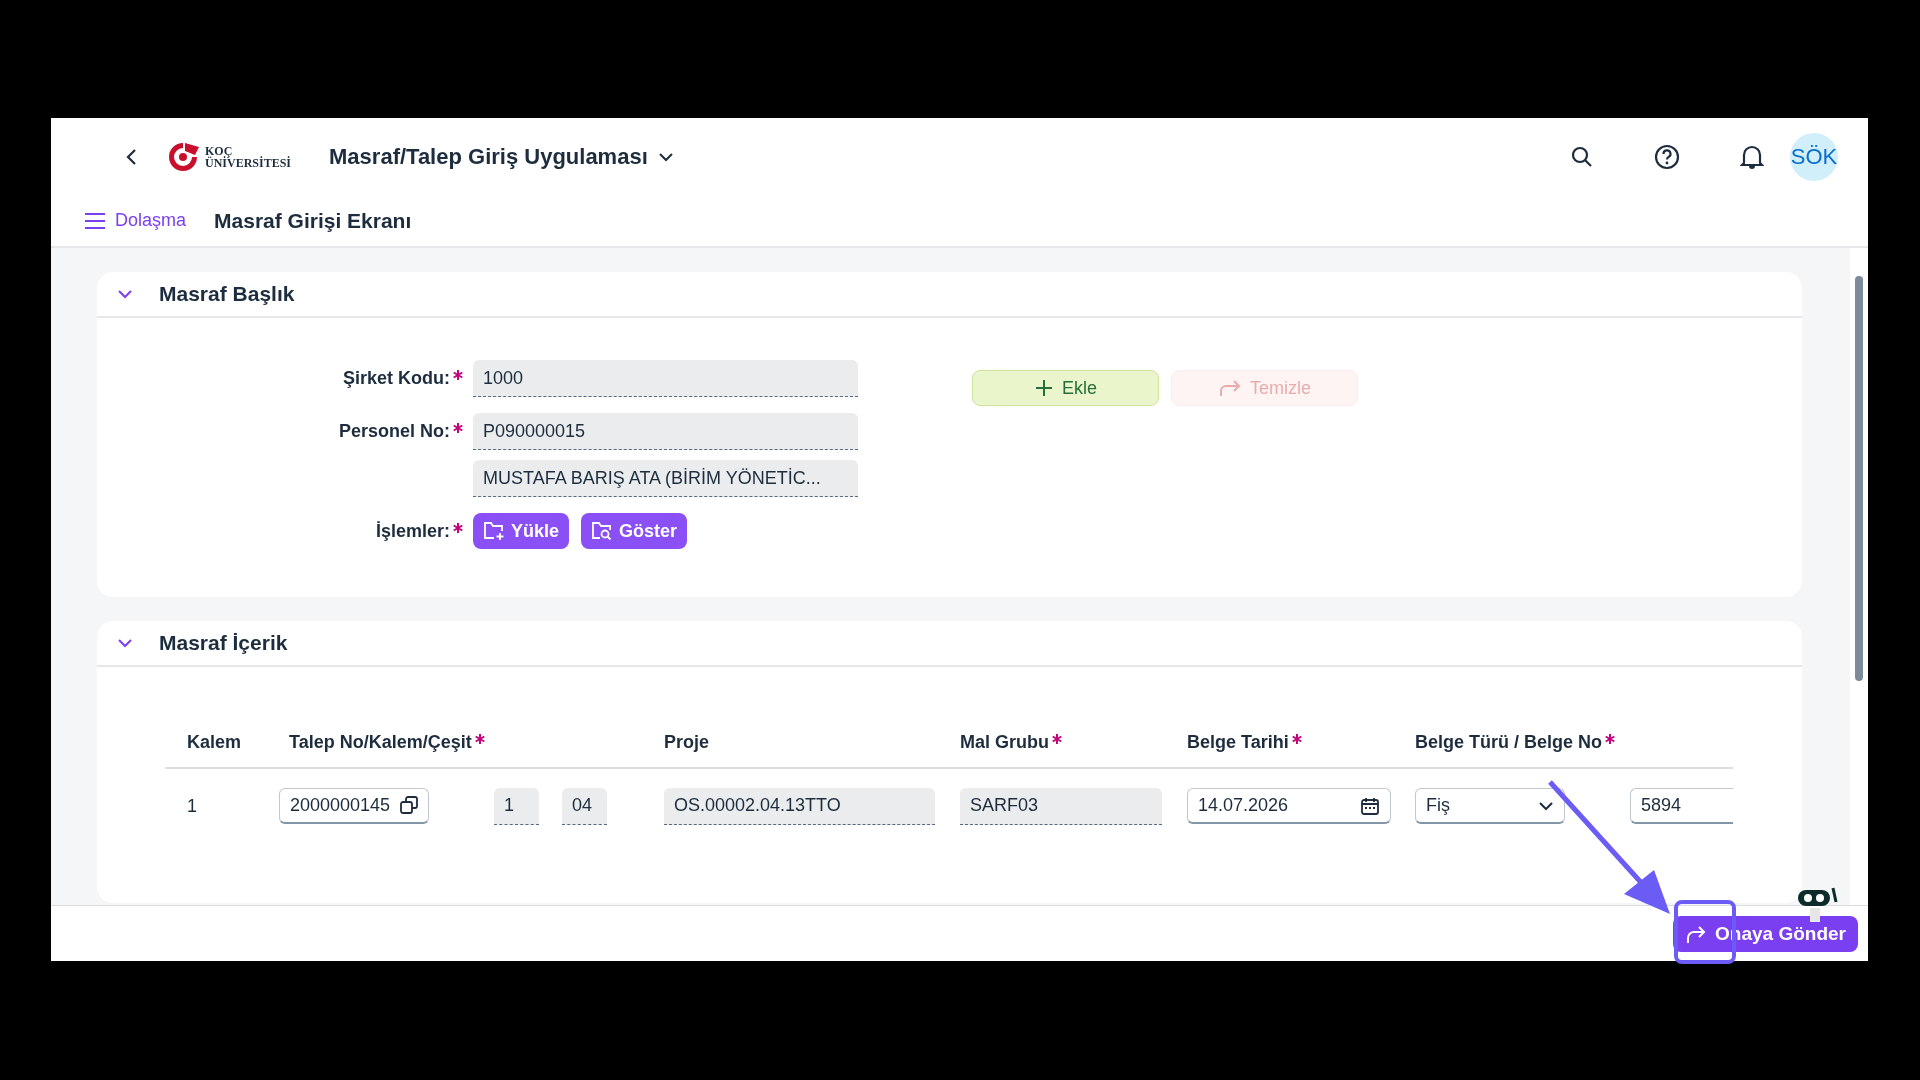  Describe the element at coordinates (380, 742) in the screenshot. I see `column-header: Talep No/Kalem/Çeşit` at that location.